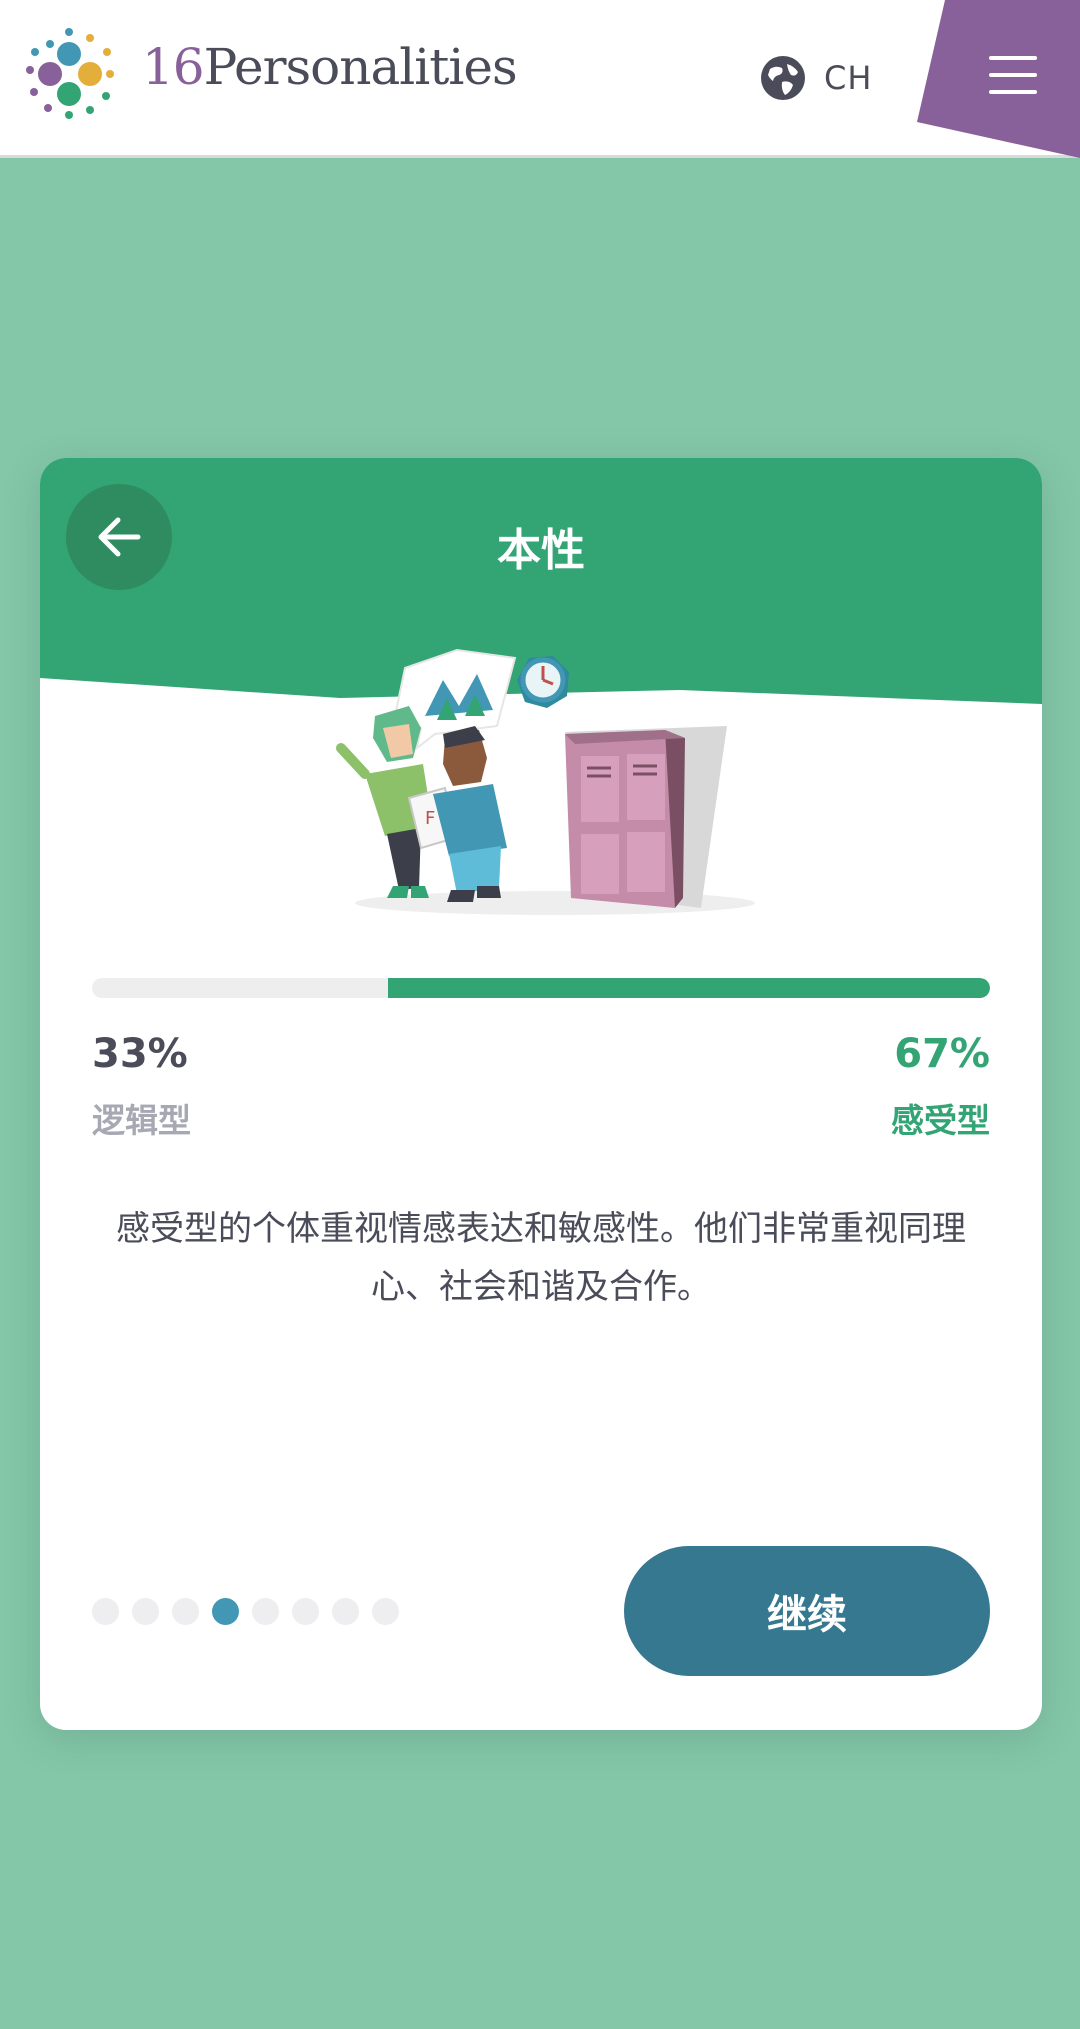 This screenshot has height=2029, width=1080. What do you see at coordinates (173, 67) in the screenshot?
I see `brand-number: 16` at bounding box center [173, 67].